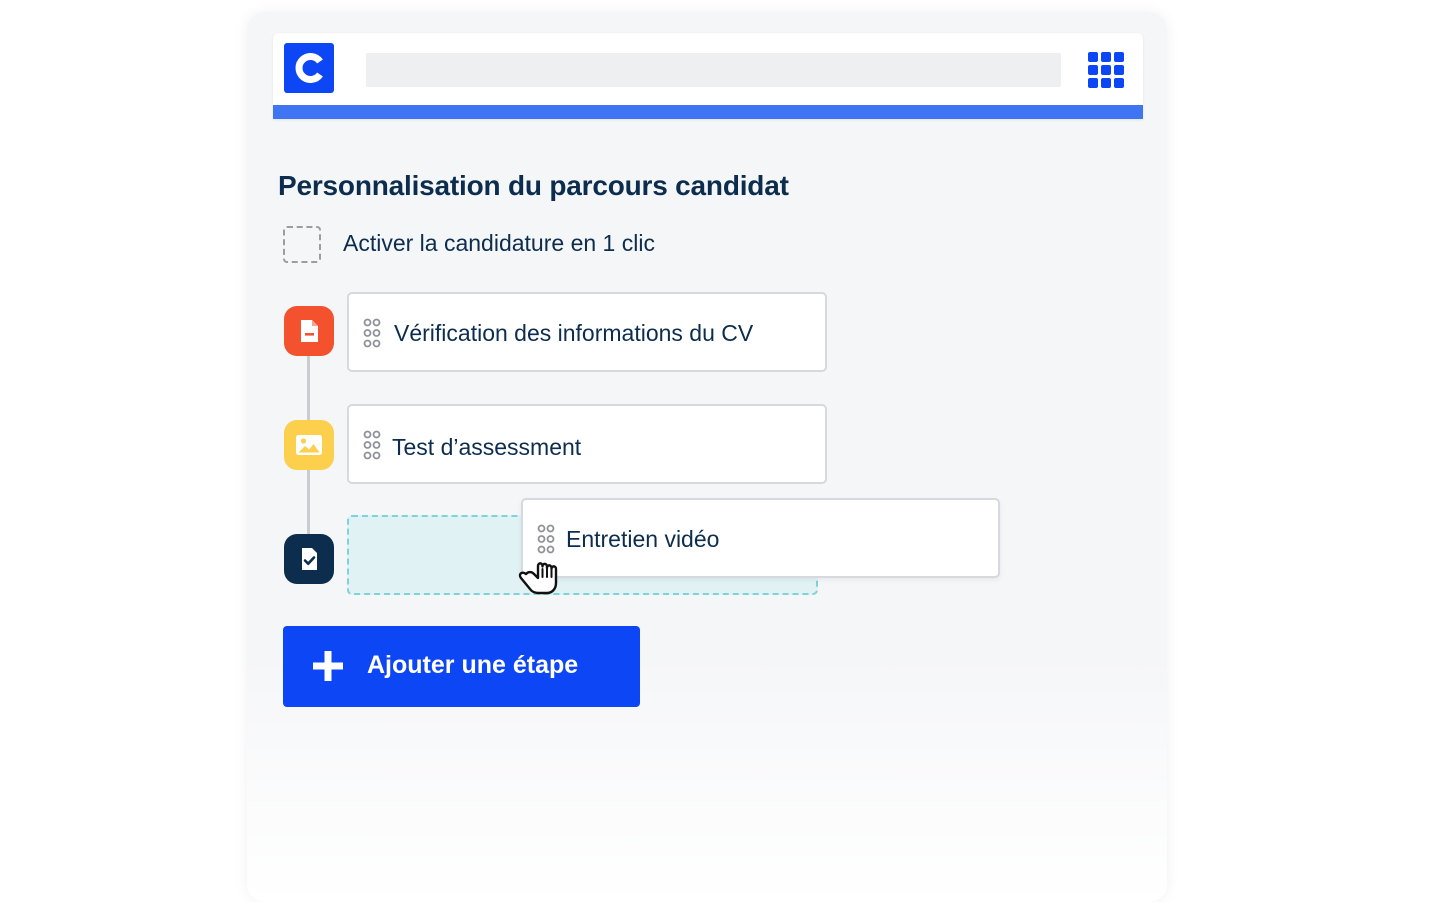 The width and height of the screenshot is (1440, 902). I want to click on step-card-cv-verification: Vérification des informations du CV, so click(587, 332).